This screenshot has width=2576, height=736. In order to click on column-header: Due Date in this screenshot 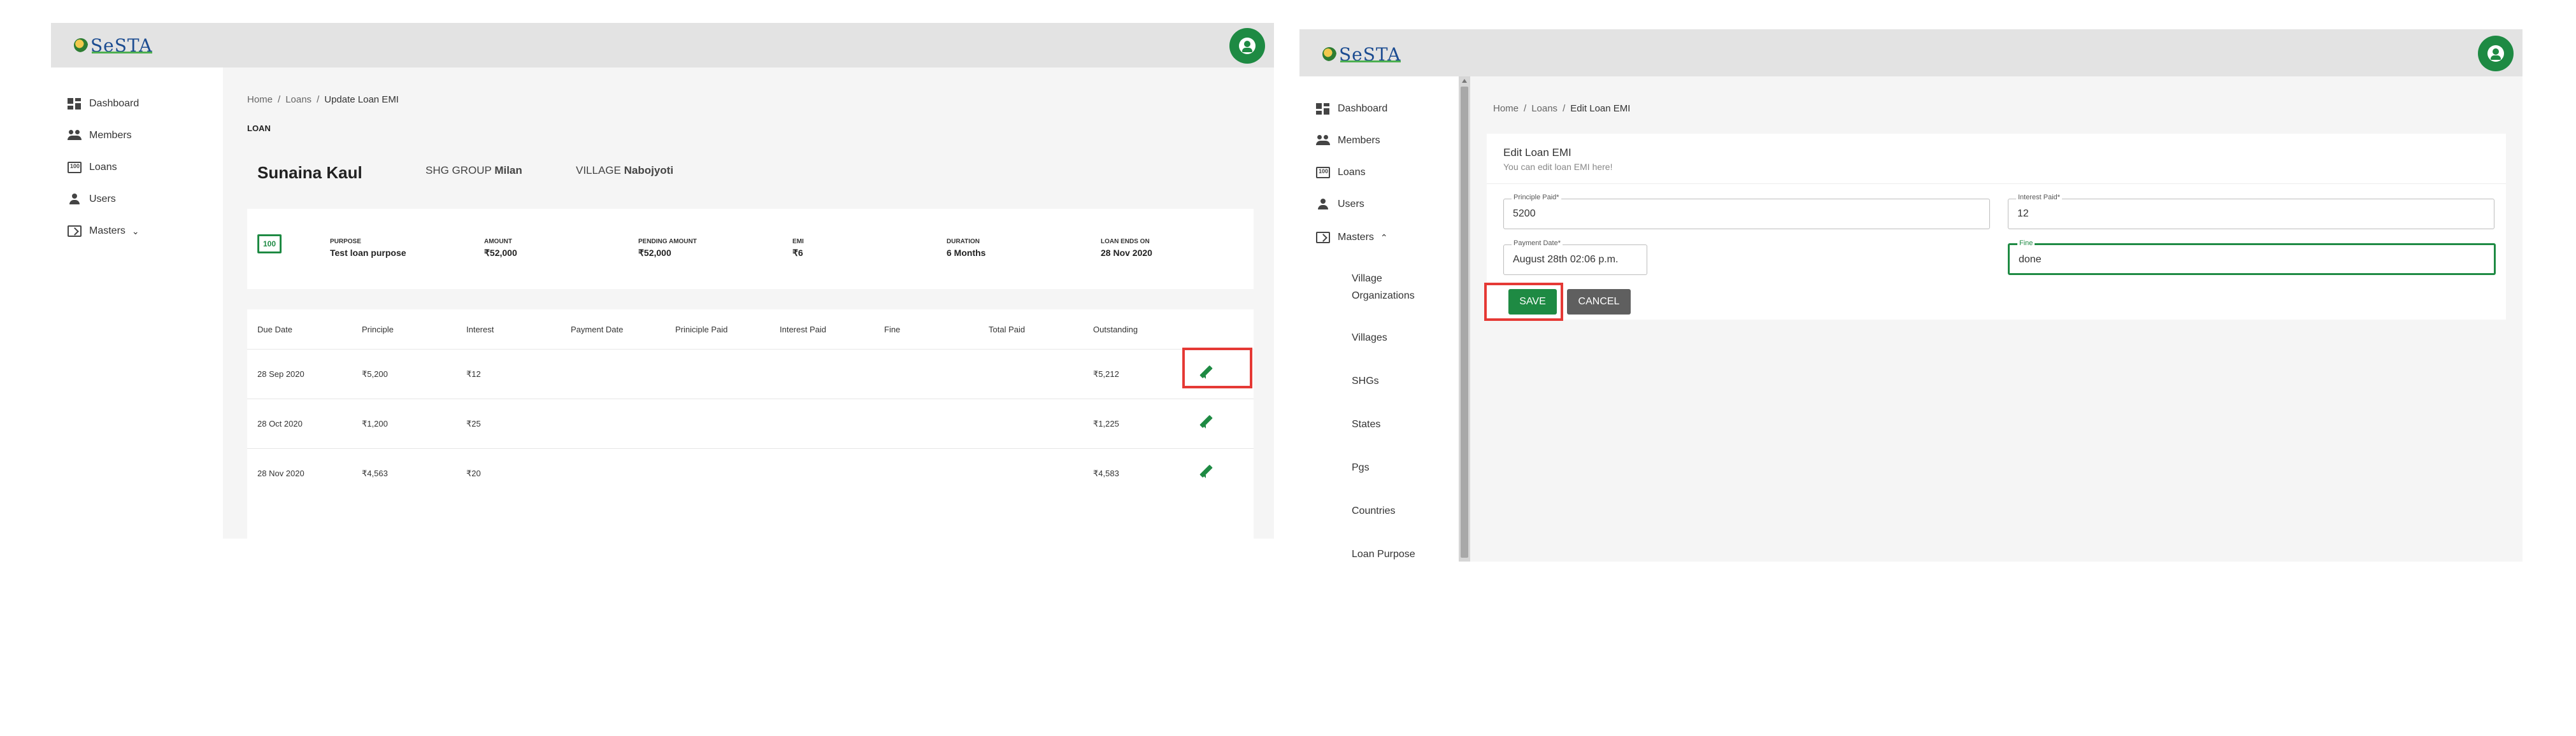, I will do `click(274, 329)`.